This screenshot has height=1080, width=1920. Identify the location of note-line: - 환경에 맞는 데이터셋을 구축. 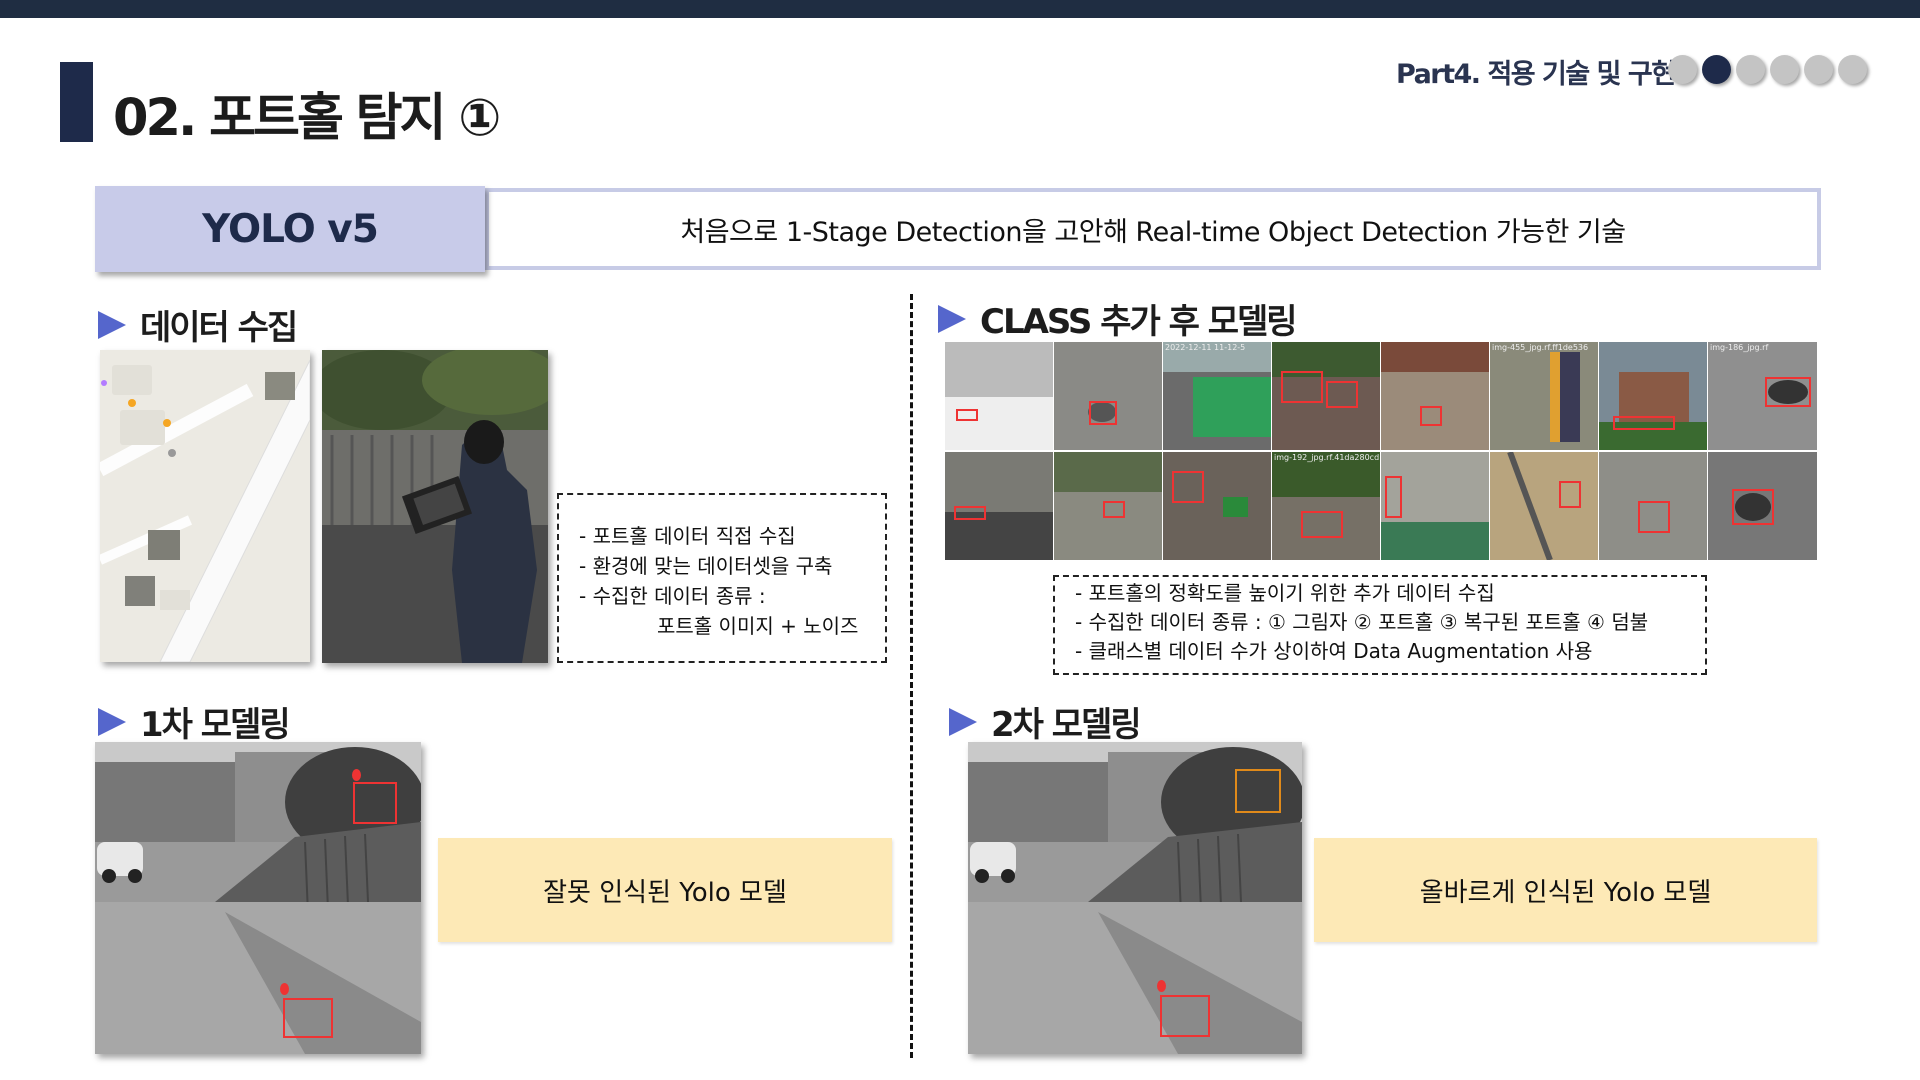
(706, 566).